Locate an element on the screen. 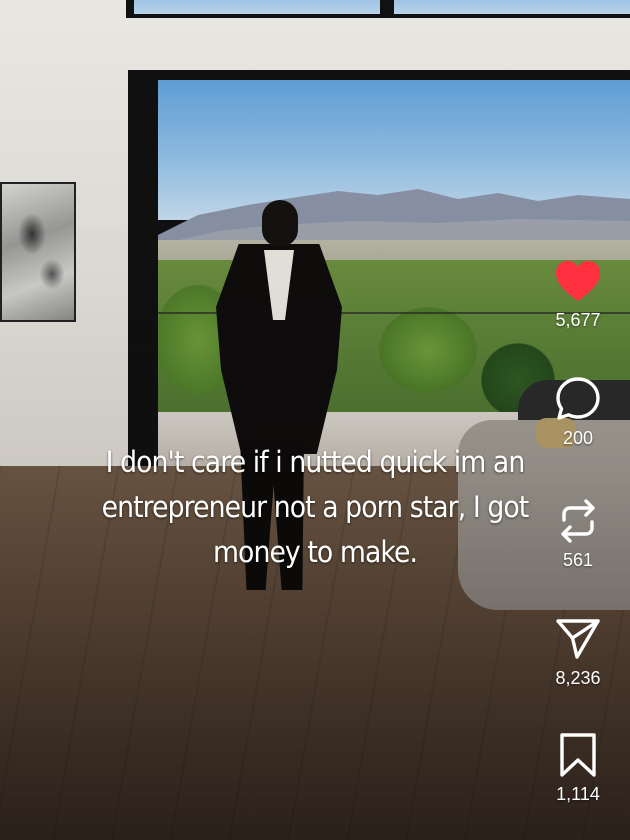 The width and height of the screenshot is (630, 840). repost-action: 561 is located at coordinates (578, 533).